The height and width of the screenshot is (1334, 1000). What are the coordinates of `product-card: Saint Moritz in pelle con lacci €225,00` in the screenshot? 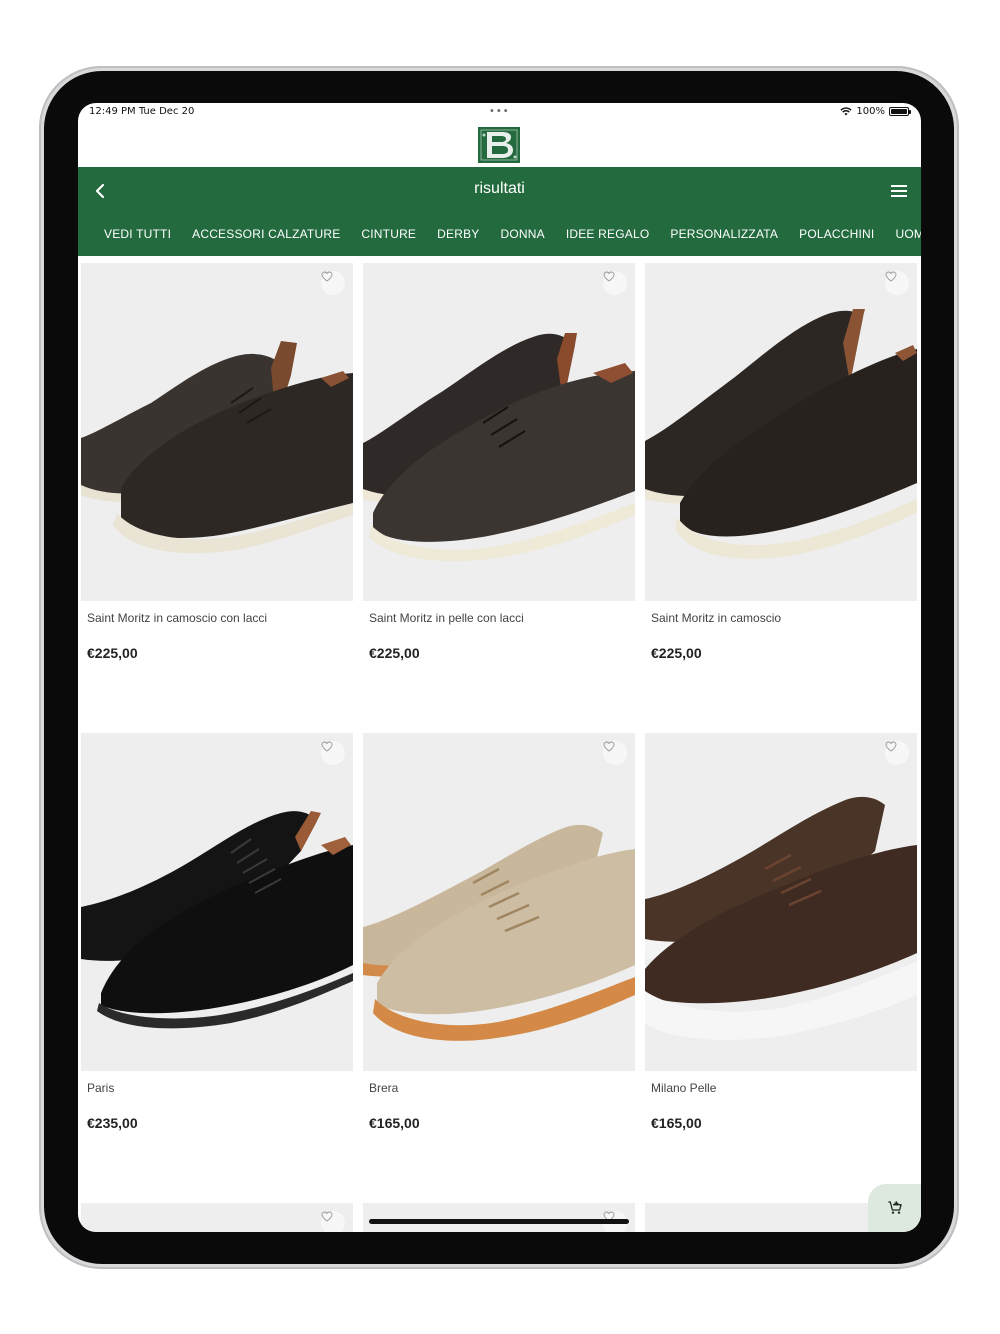 It's located at (499, 498).